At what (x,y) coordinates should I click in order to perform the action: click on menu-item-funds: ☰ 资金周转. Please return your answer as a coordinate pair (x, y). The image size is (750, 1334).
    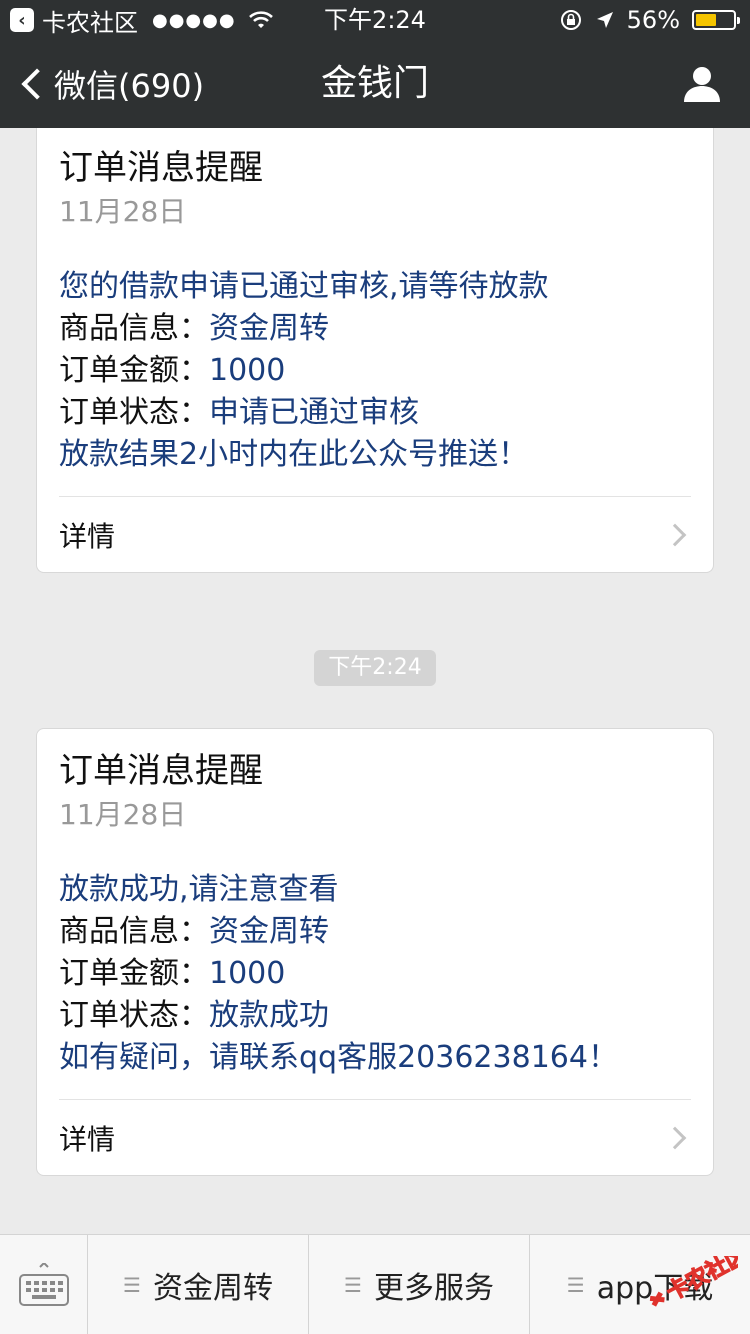
    Looking at the image, I should click on (198, 1284).